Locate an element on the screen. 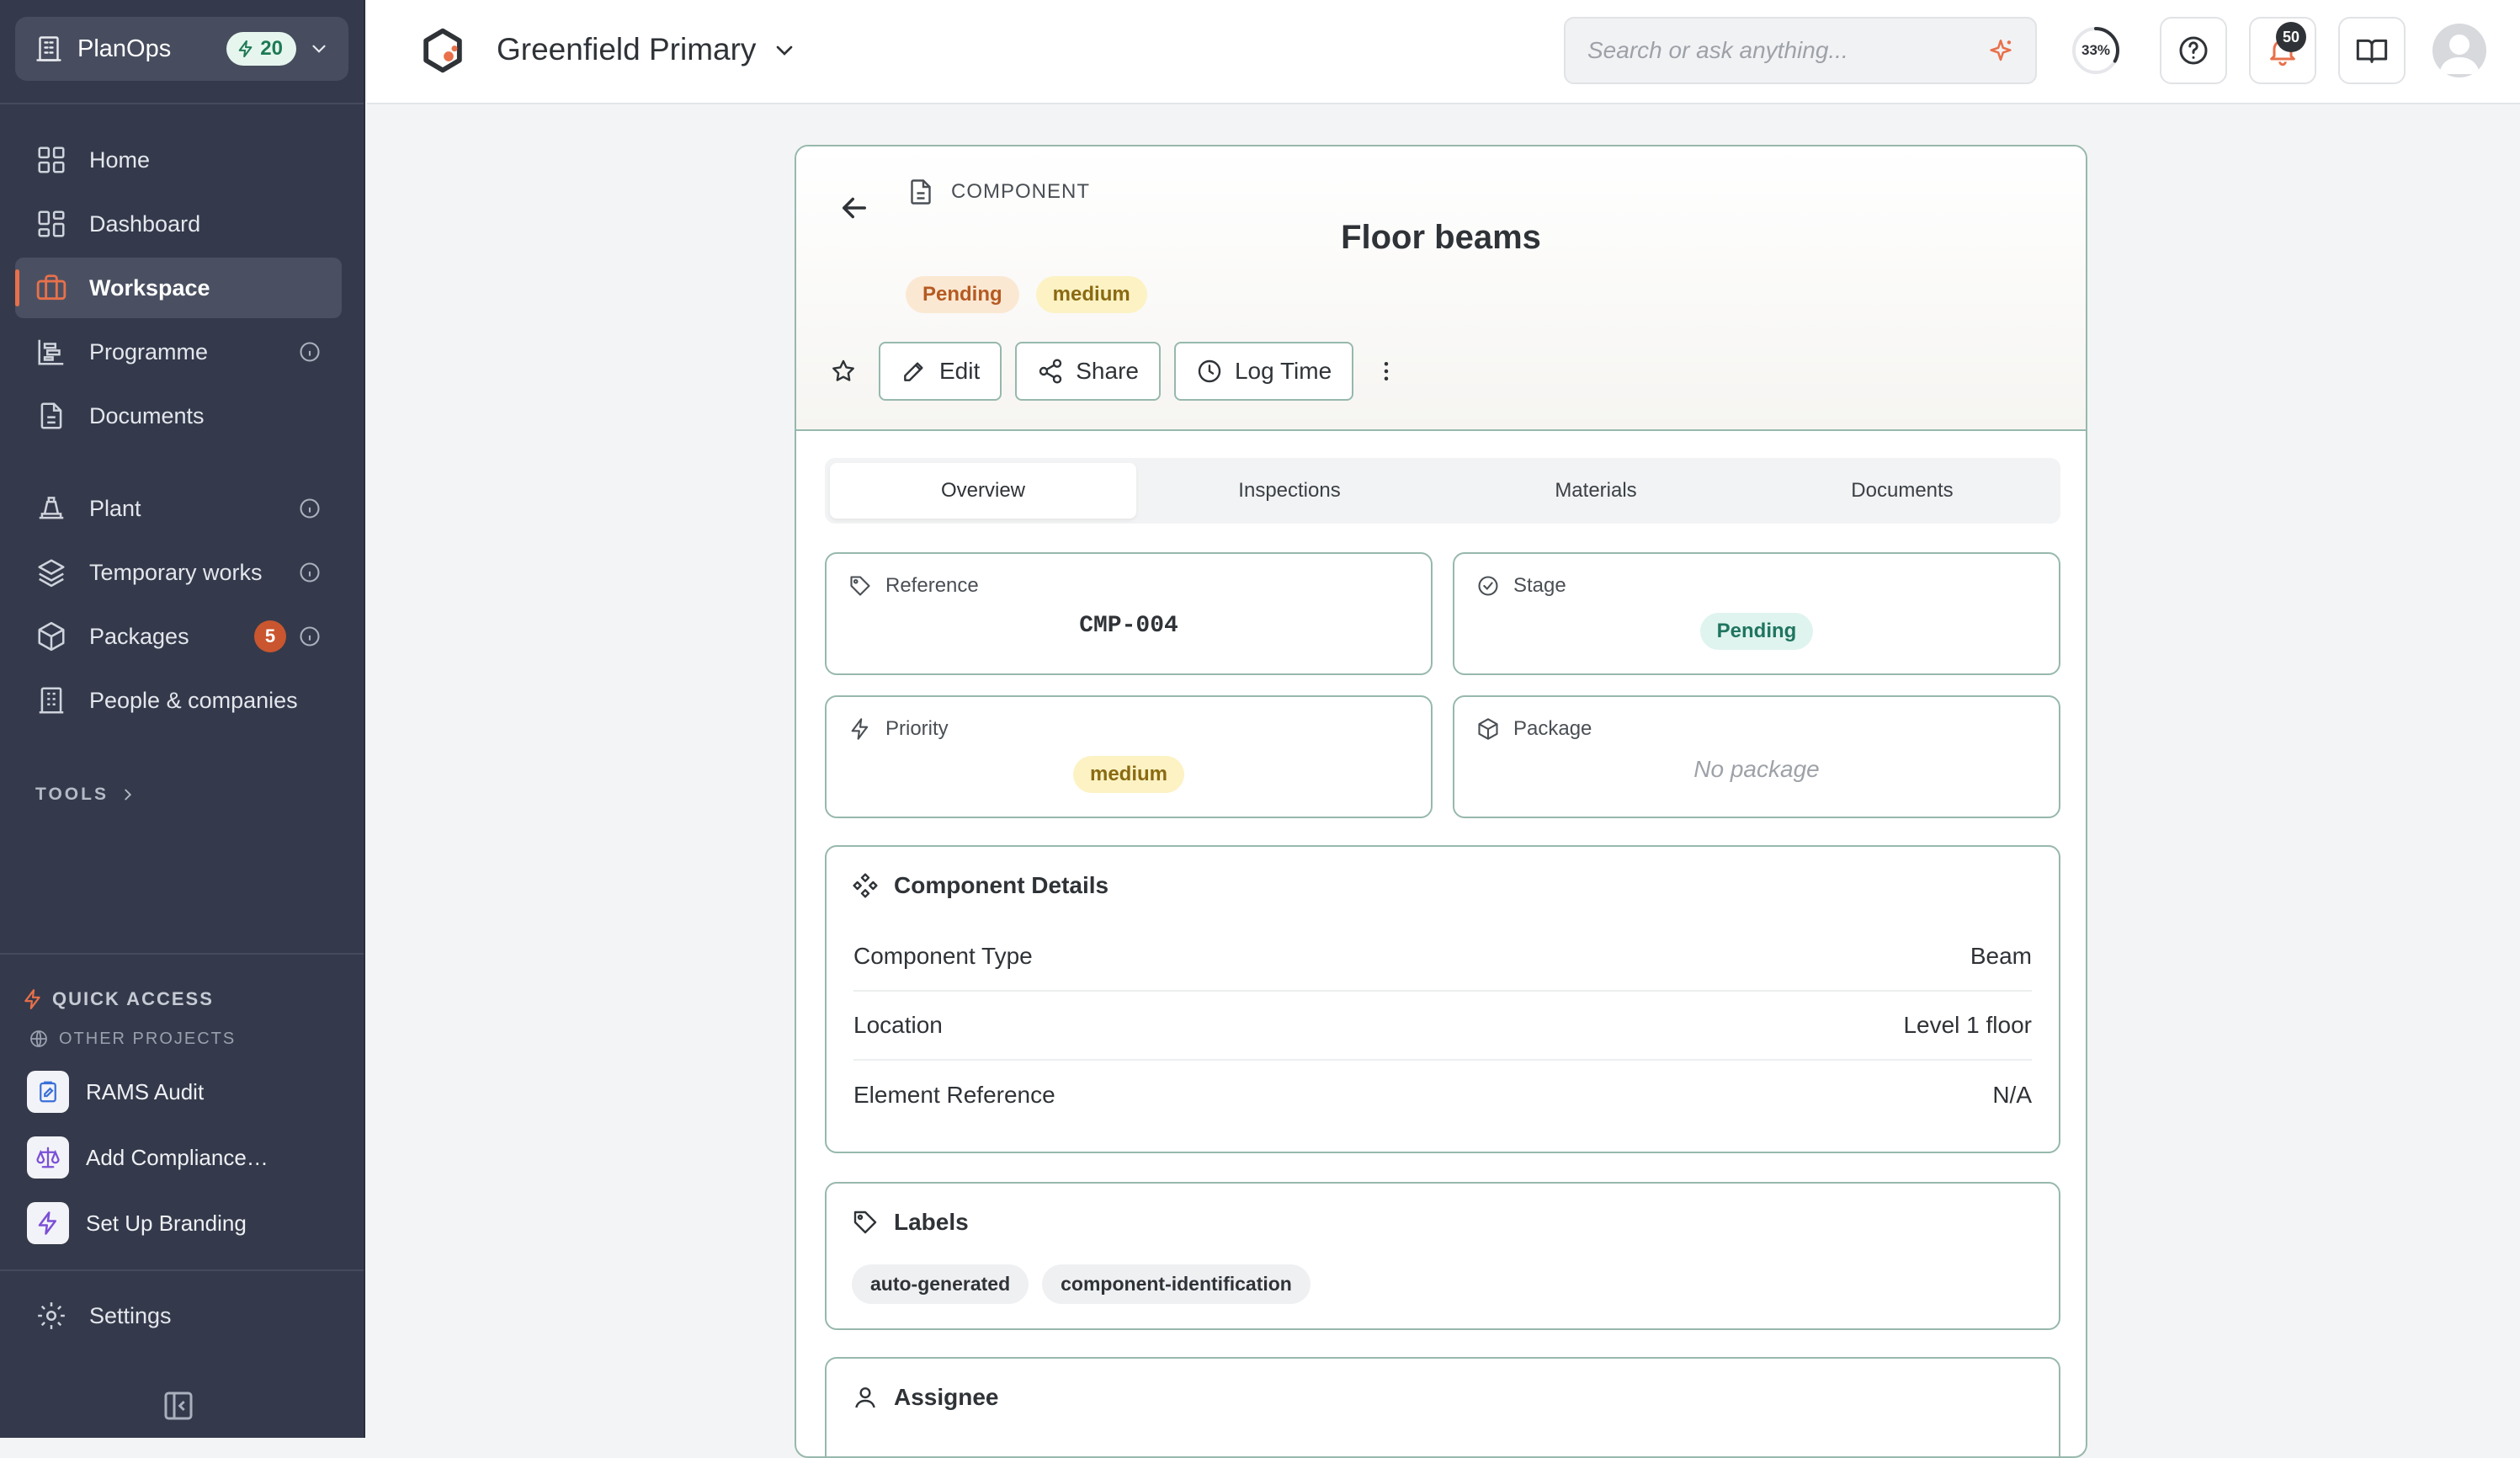 Image resolution: width=2520 pixels, height=1458 pixels. reference-box: Reference CMP-004 is located at coordinates (1129, 613).